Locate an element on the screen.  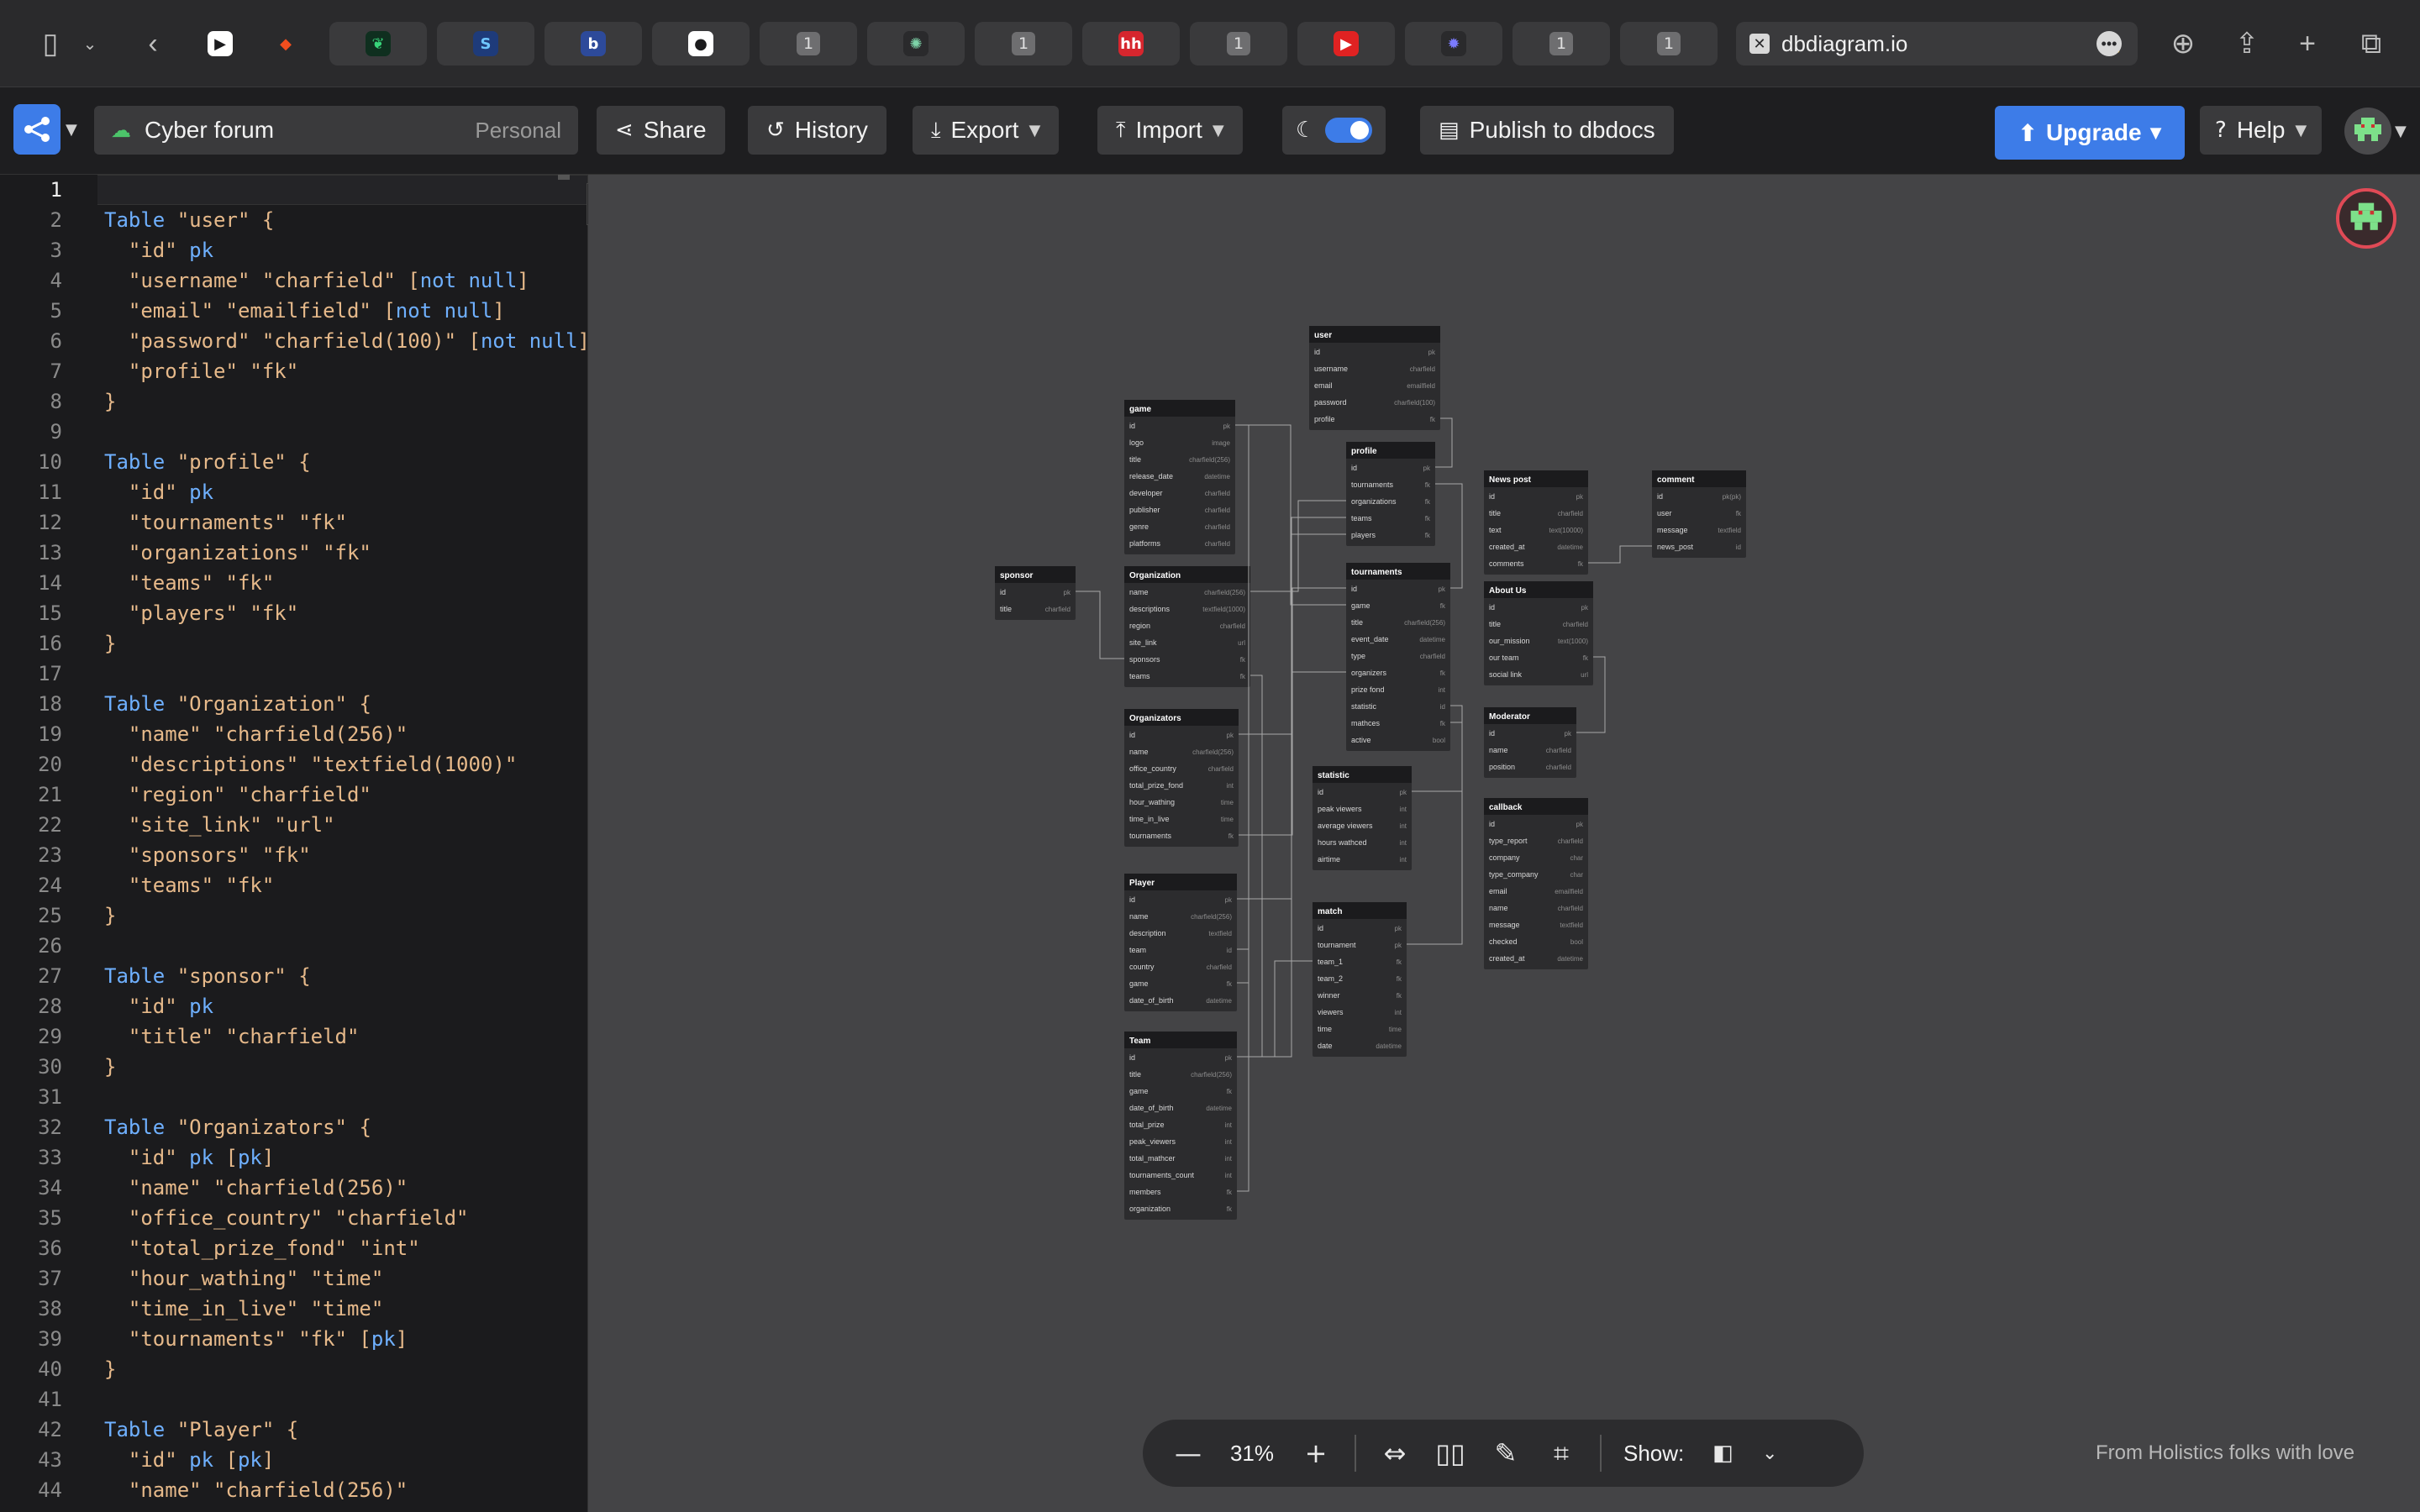
code-line: "username" "charfield" [not null] is located at coordinates (345, 280).